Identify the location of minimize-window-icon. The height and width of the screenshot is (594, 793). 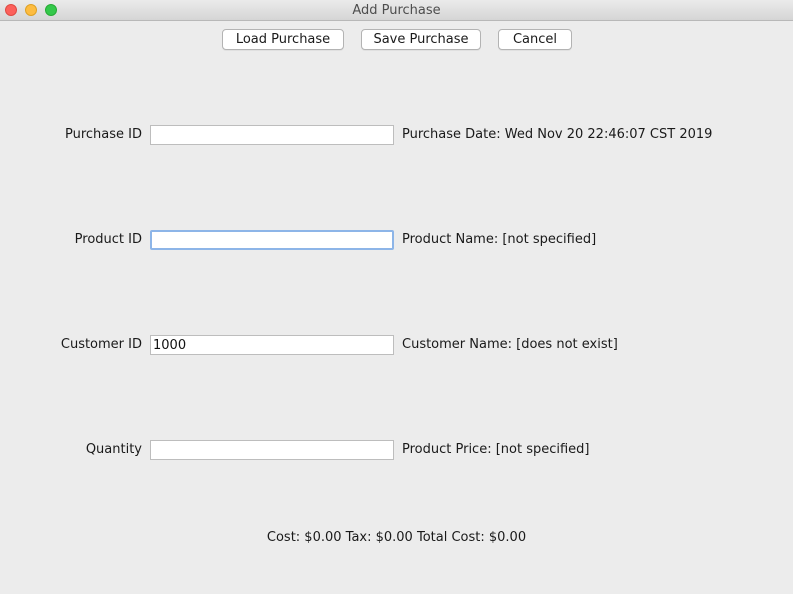
(31, 10).